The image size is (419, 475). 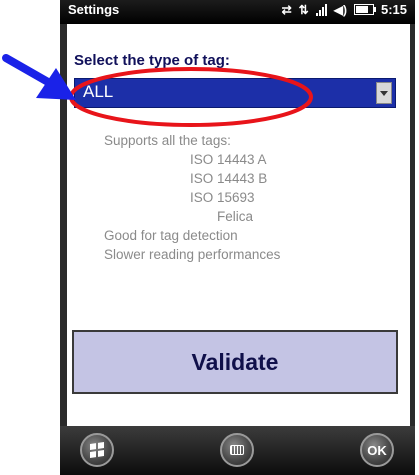 I want to click on dropdown-arrow-icon, so click(x=384, y=93).